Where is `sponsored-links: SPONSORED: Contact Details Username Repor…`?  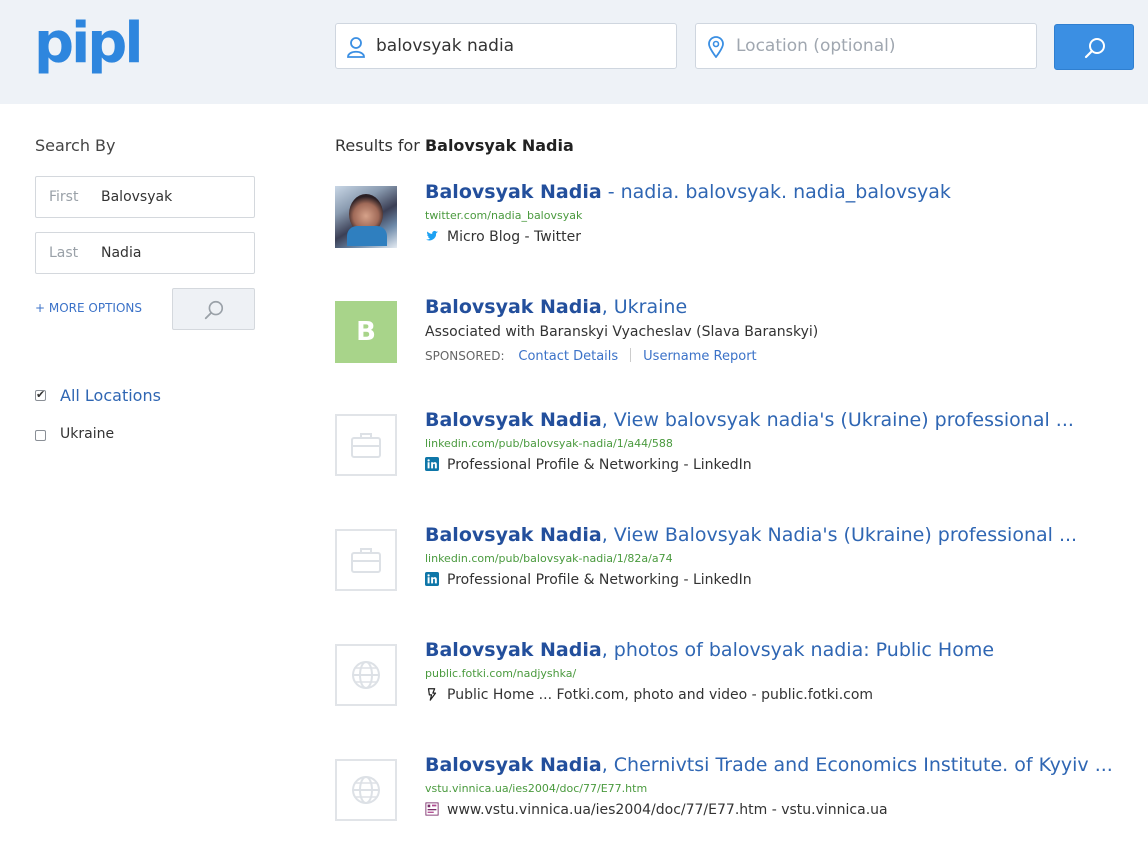
sponsored-links: SPONSORED: Contact Details Username Repor… is located at coordinates (591, 356).